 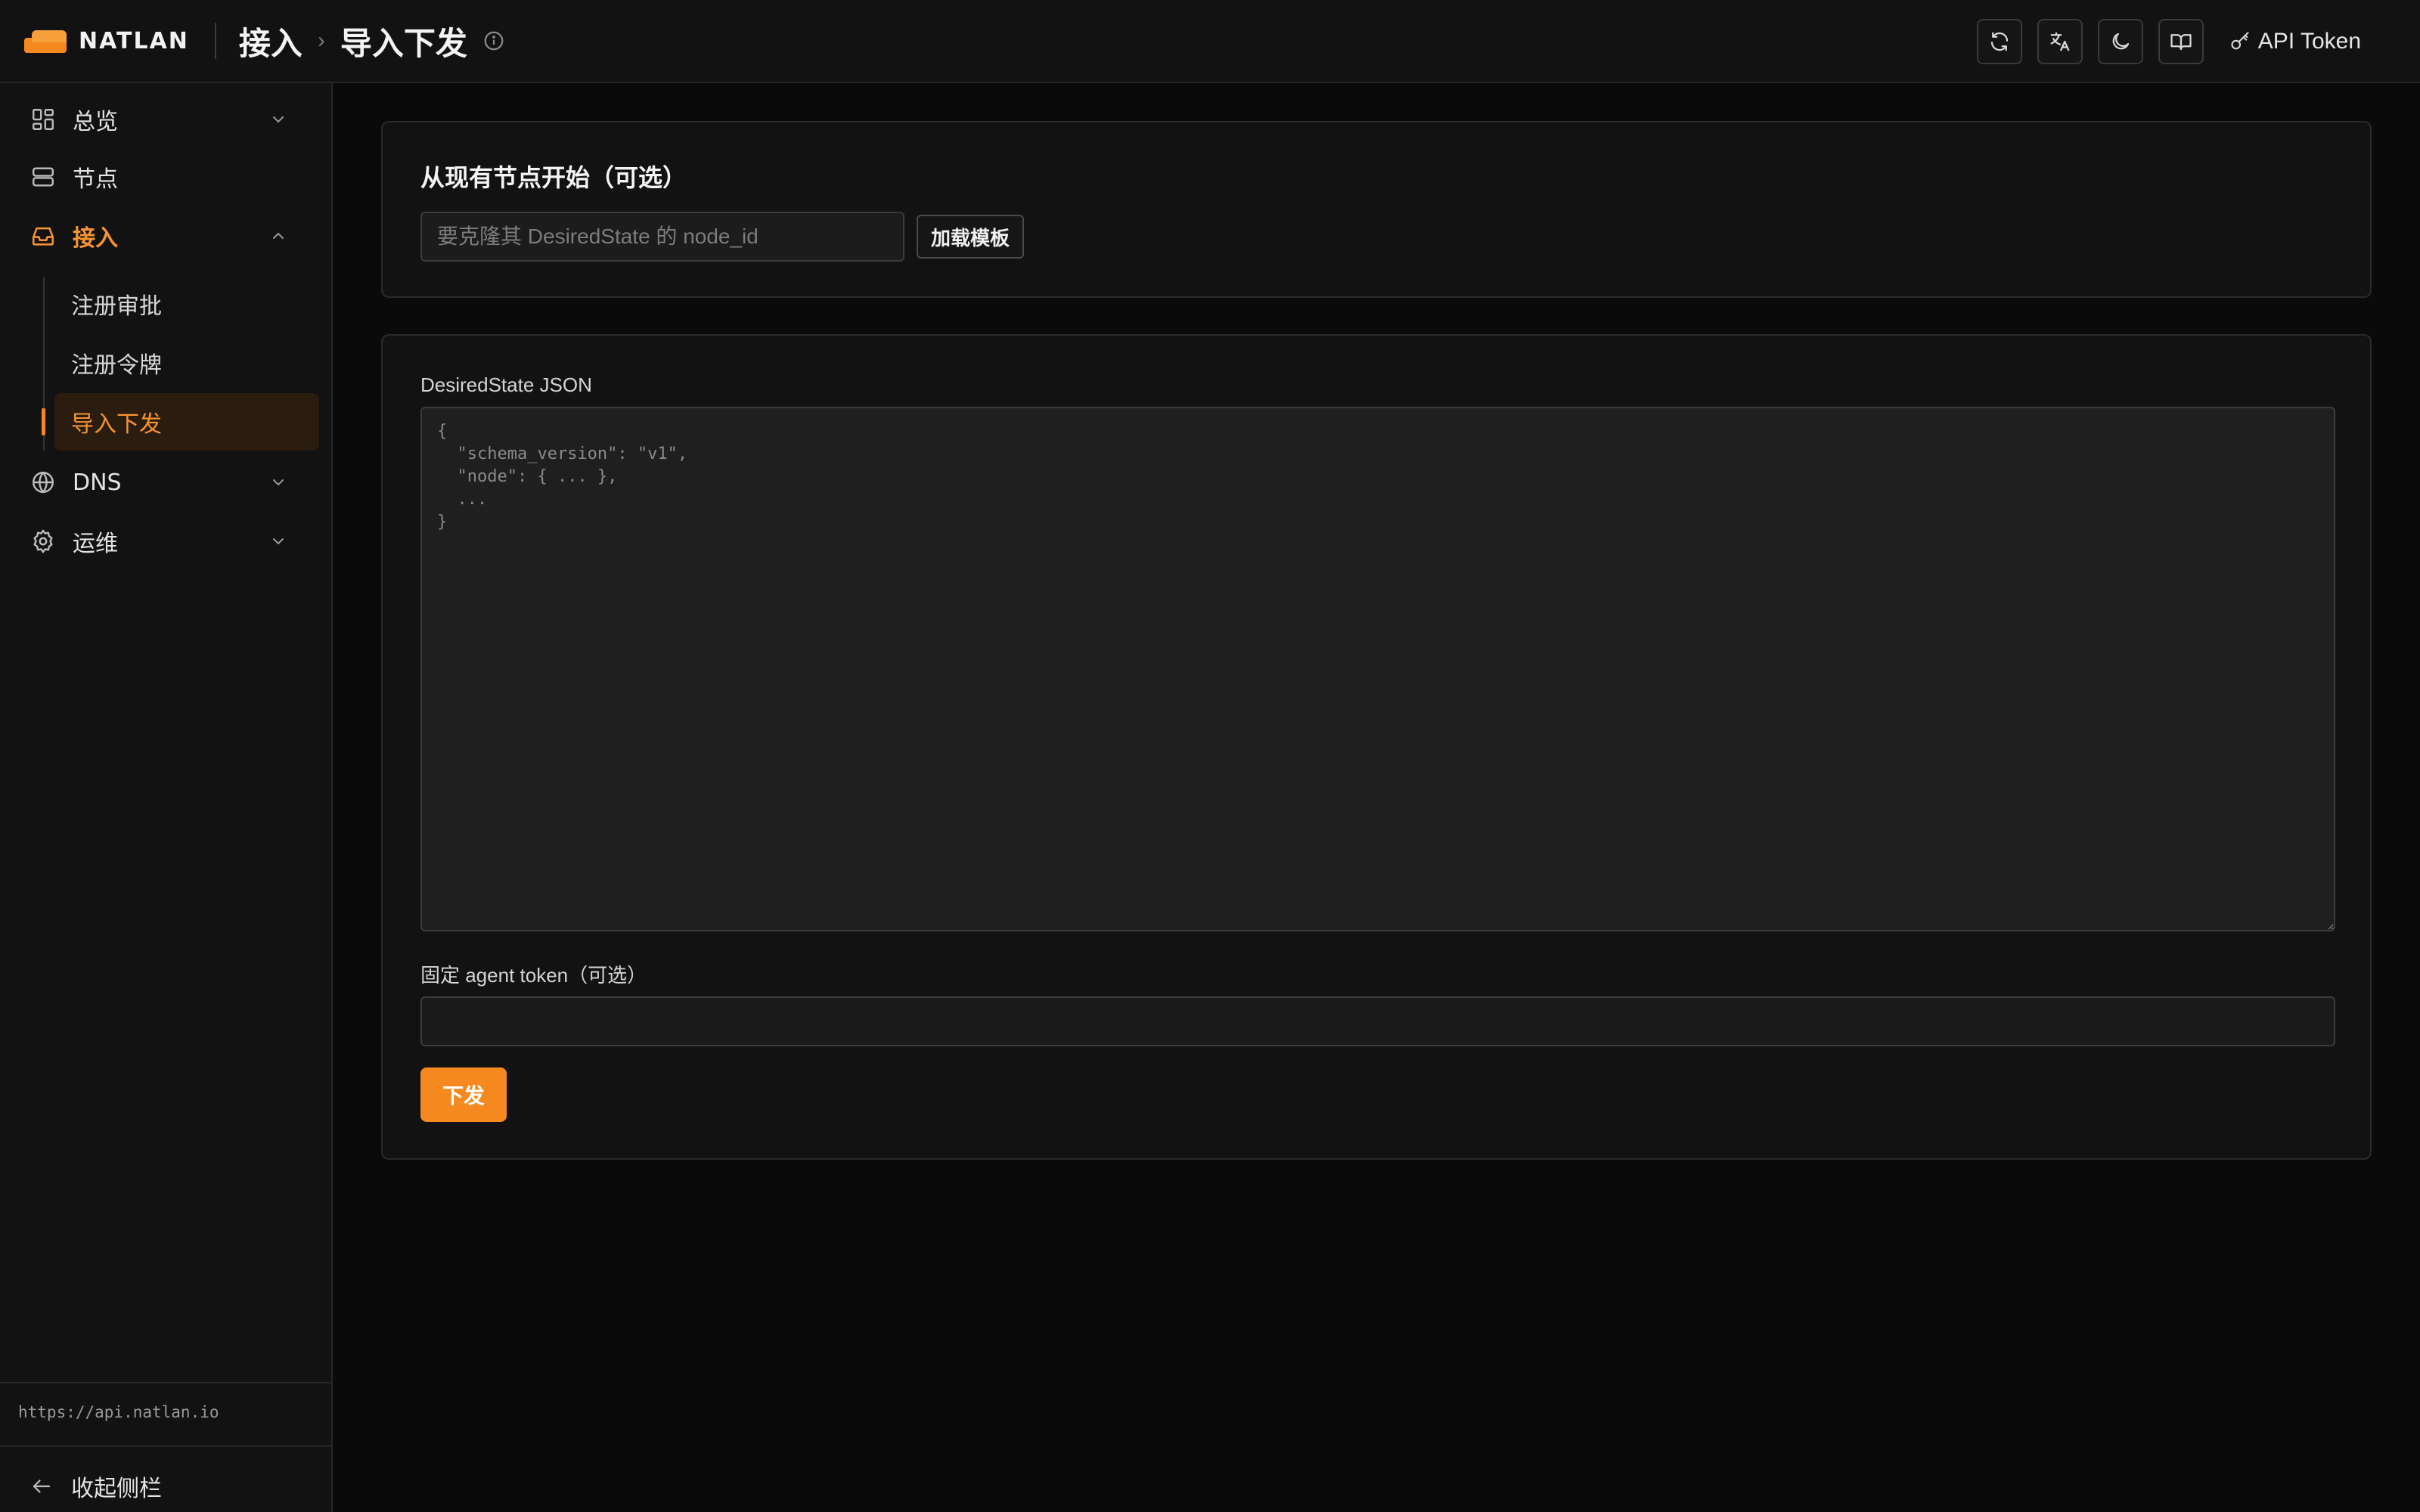 I want to click on server-icon, so click(x=43, y=177).